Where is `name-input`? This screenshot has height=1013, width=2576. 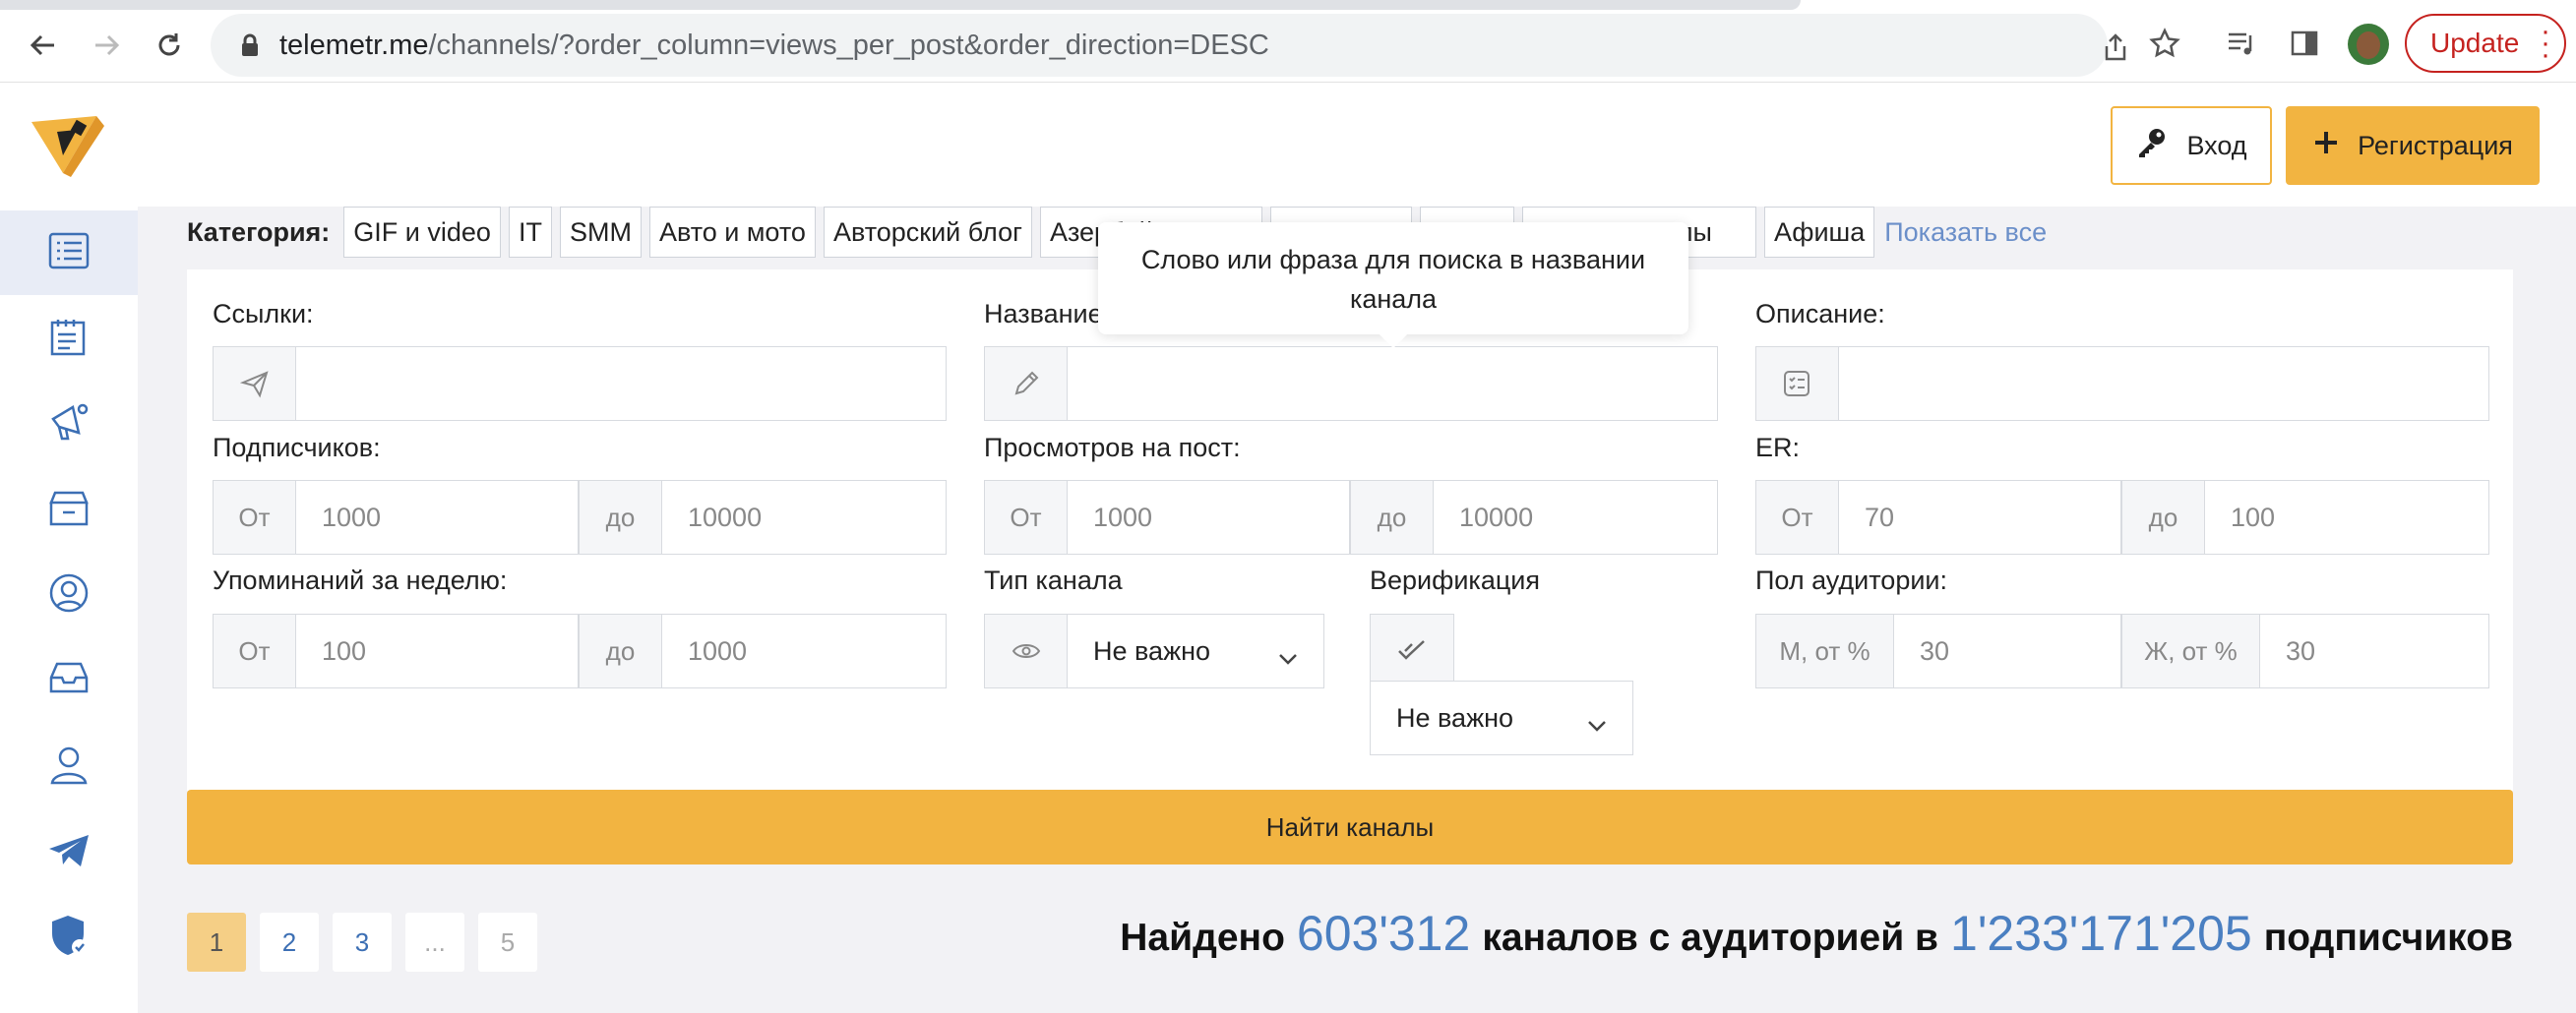 name-input is located at coordinates (1392, 383).